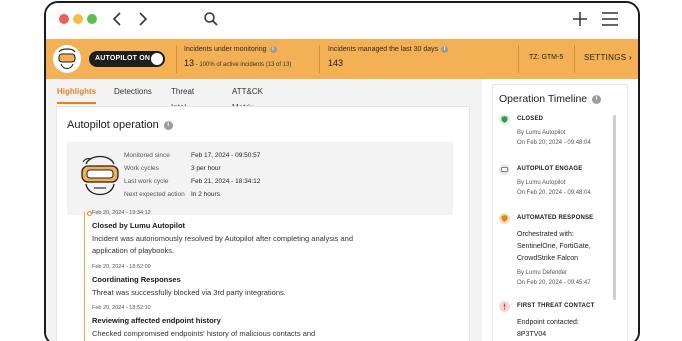 This screenshot has width=682, height=341. What do you see at coordinates (548, 322) in the screenshot?
I see `event-detail: Endpoint contacted:` at bounding box center [548, 322].